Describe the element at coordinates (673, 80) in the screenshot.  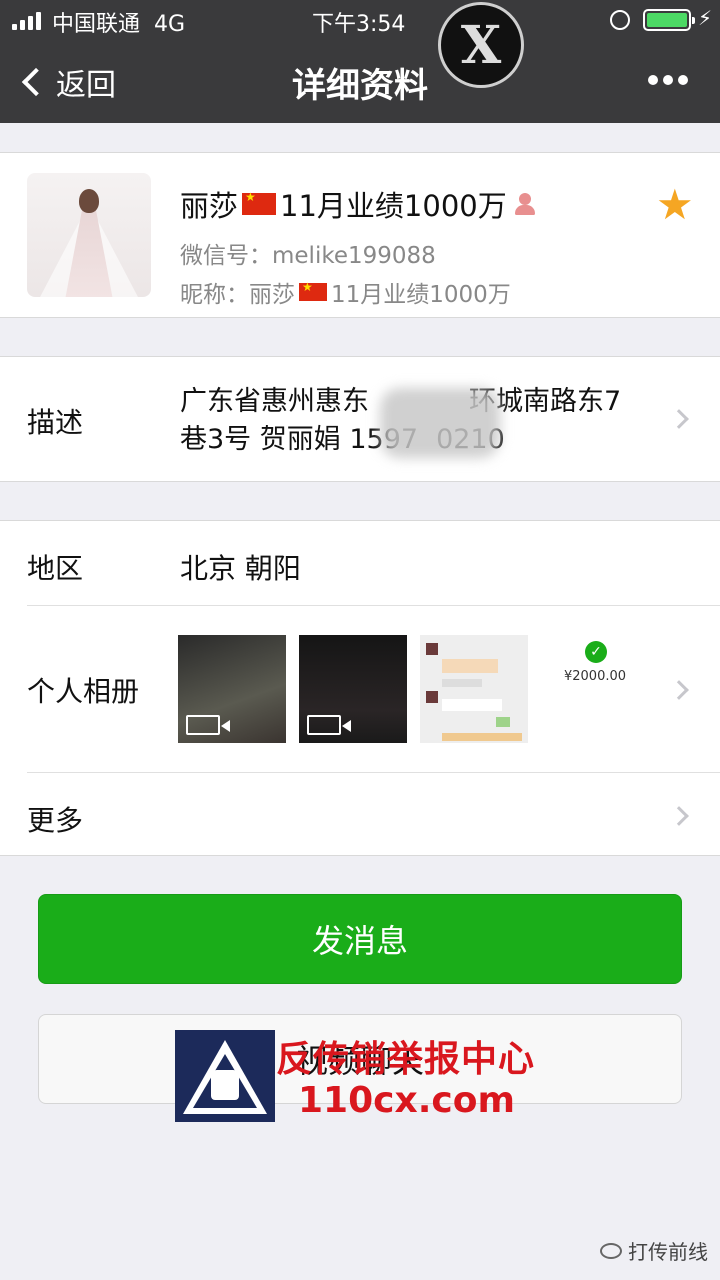
I see `more-dots-icon` at that location.